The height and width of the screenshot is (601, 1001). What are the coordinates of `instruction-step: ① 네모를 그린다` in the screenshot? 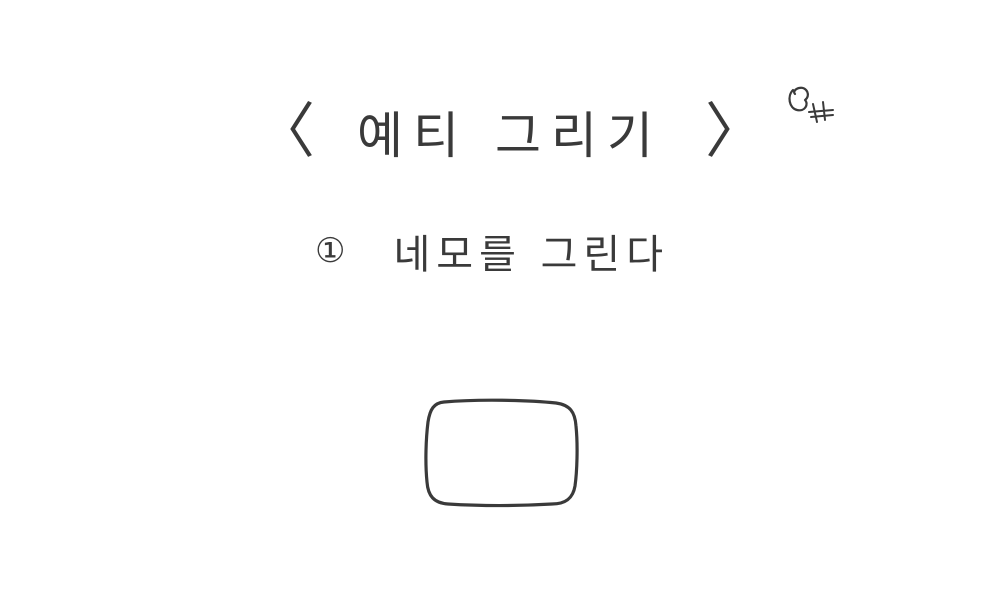 It's located at (492, 251).